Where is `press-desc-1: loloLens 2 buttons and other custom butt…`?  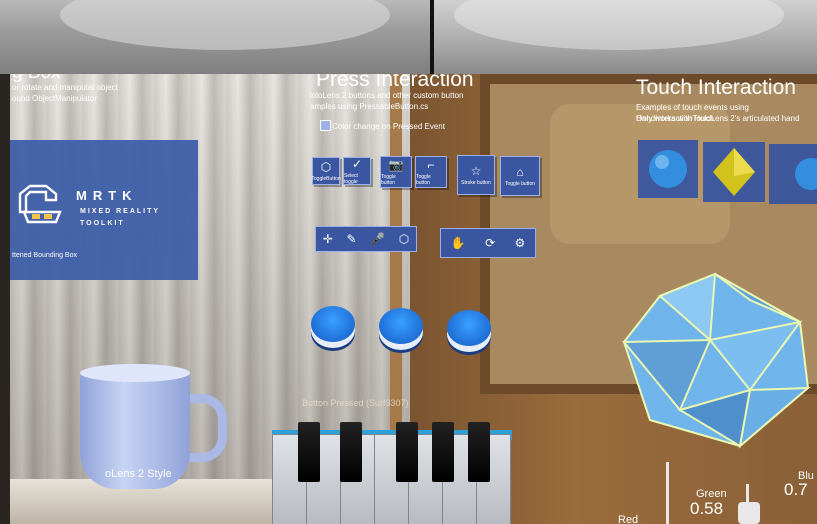
press-desc-1: loloLens 2 buttons and other custom butt… is located at coordinates (387, 95).